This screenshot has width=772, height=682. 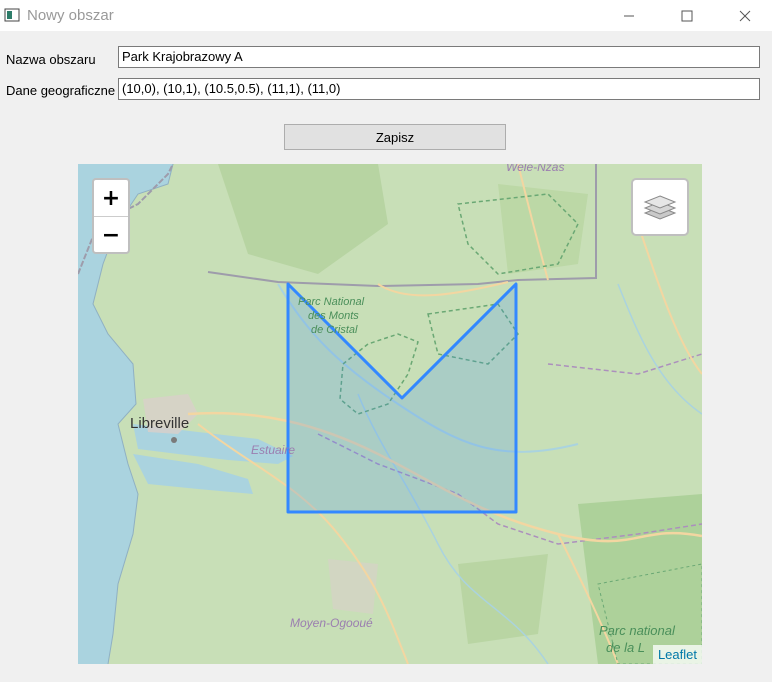 I want to click on geo-data-label: Dane geograficzne, so click(x=61, y=90).